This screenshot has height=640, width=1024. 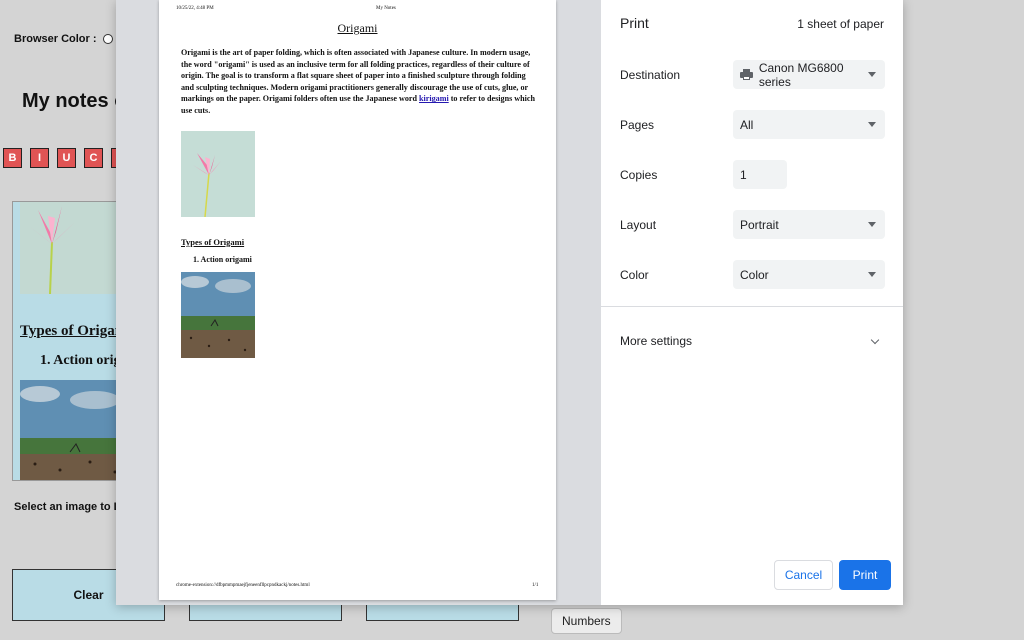 What do you see at coordinates (637, 125) in the screenshot?
I see `pages-label: Pages` at bounding box center [637, 125].